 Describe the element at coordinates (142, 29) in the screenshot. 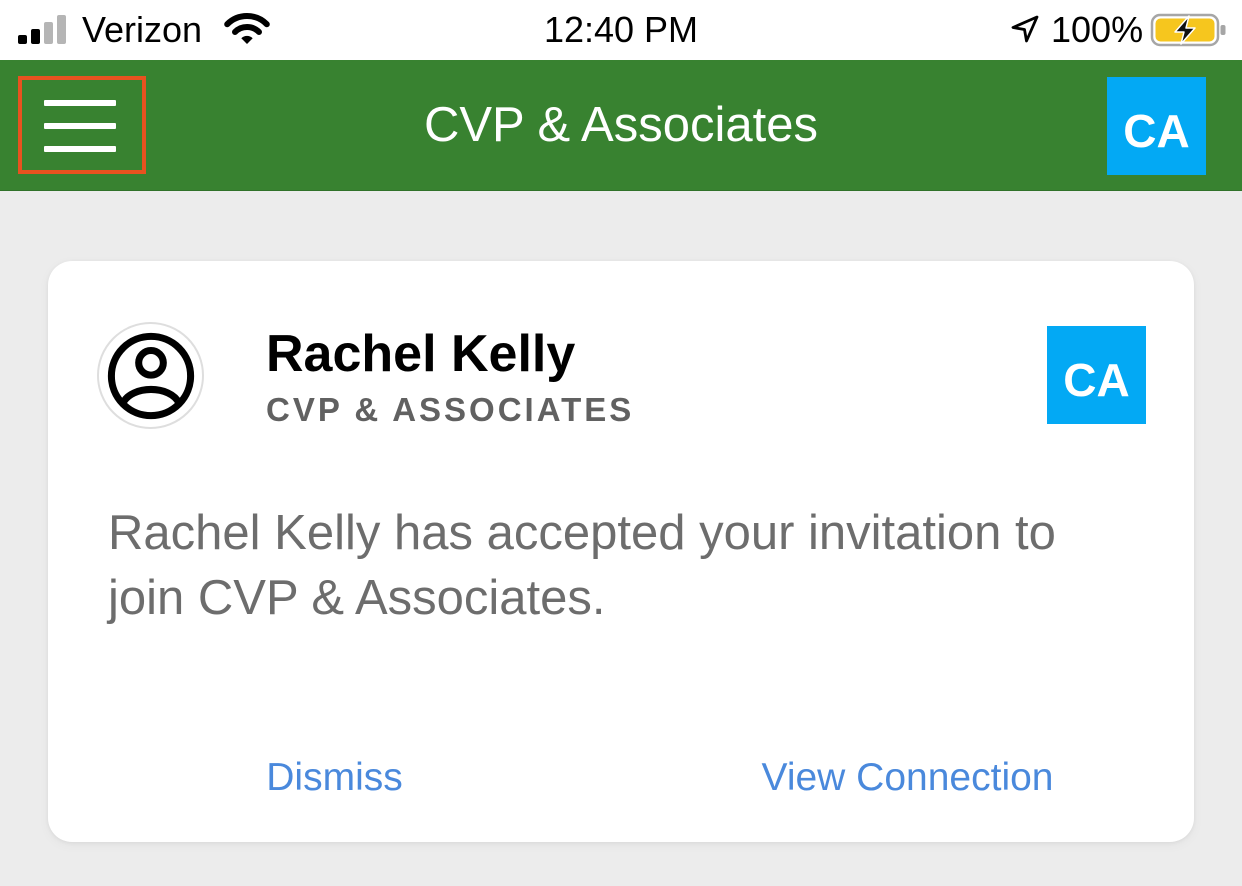

I see `carrier-name: Verizon` at that location.